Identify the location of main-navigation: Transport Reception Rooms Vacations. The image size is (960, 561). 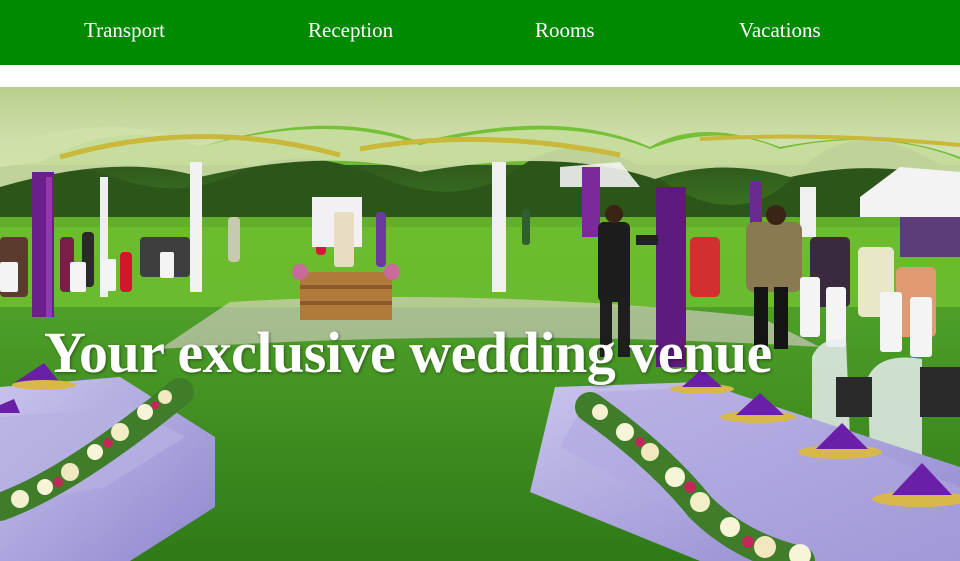
(480, 32).